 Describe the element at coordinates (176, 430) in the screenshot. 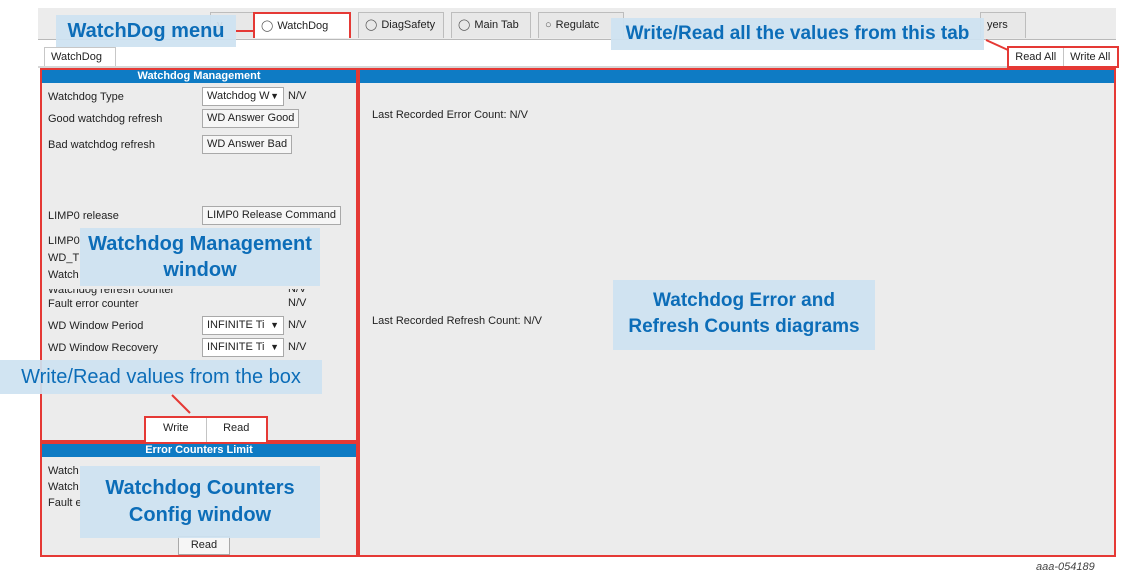

I see `write-button: Write` at that location.